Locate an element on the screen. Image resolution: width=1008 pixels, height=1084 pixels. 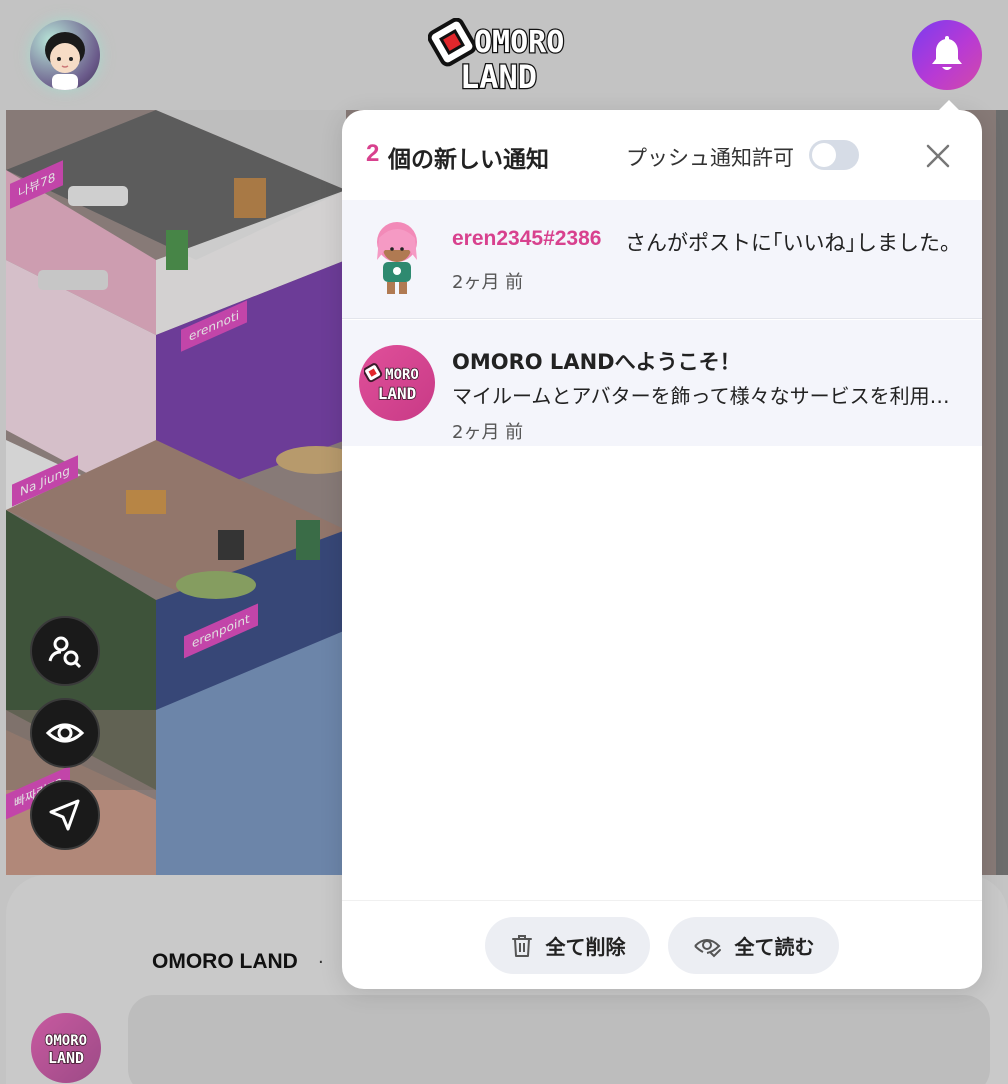
notification-title: 個の新しい通知 is located at coordinates (468, 160).